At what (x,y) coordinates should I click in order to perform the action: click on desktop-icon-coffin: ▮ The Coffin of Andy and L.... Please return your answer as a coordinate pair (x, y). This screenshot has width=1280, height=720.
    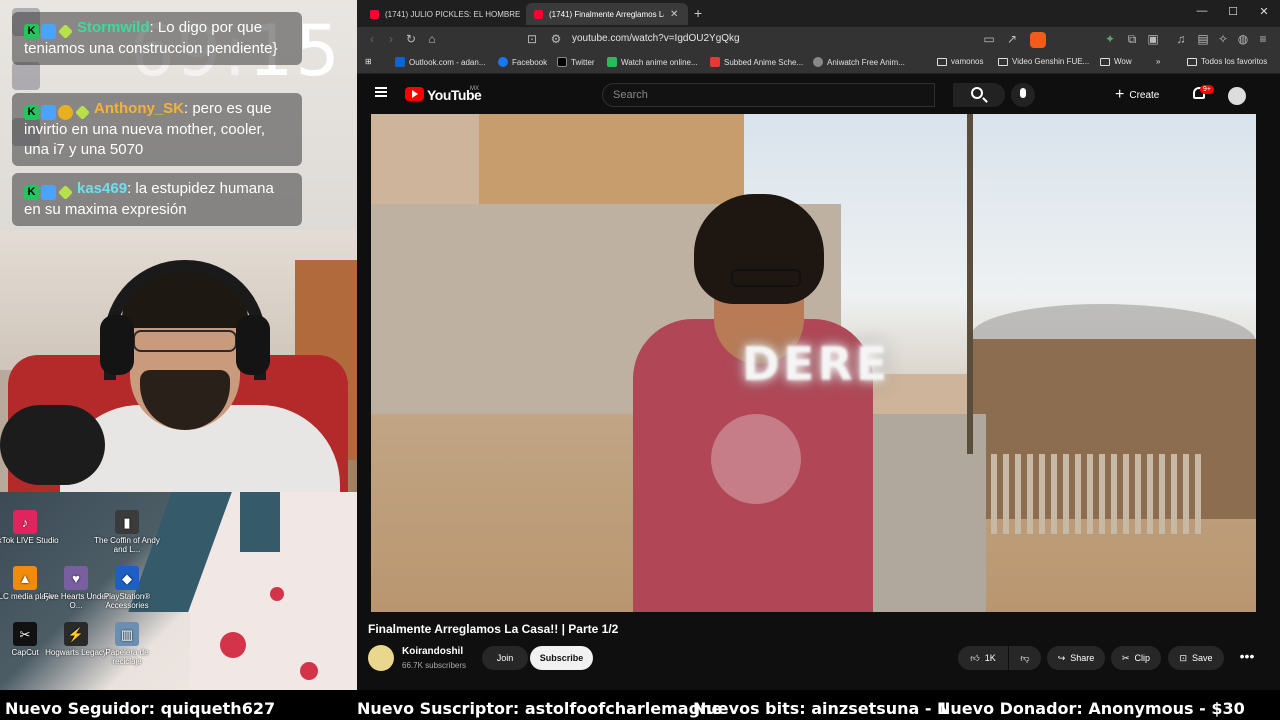
    Looking at the image, I should click on (127, 532).